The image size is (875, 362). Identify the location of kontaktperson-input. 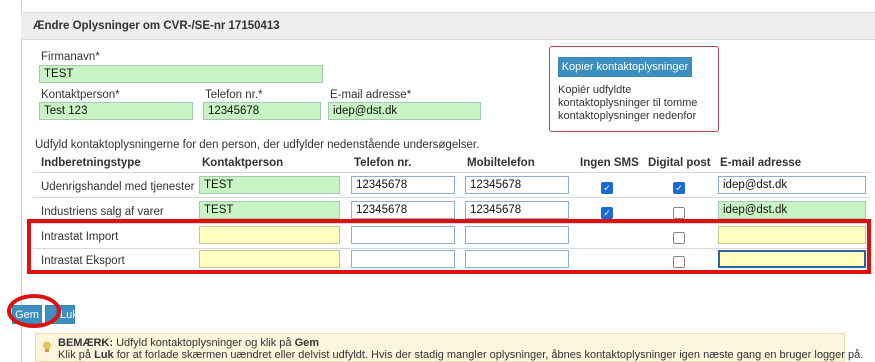
(116, 111).